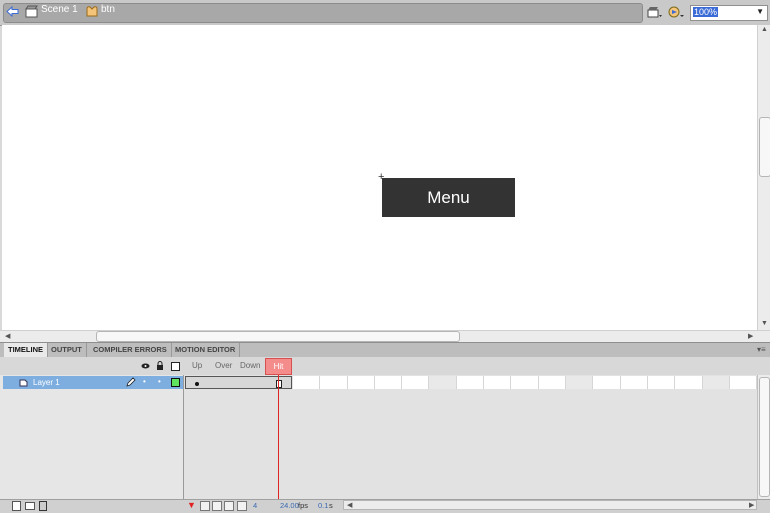 Image resolution: width=770 pixels, height=513 pixels. What do you see at coordinates (764, 29) in the screenshot?
I see `scroll-up-icon: ▲` at bounding box center [764, 29].